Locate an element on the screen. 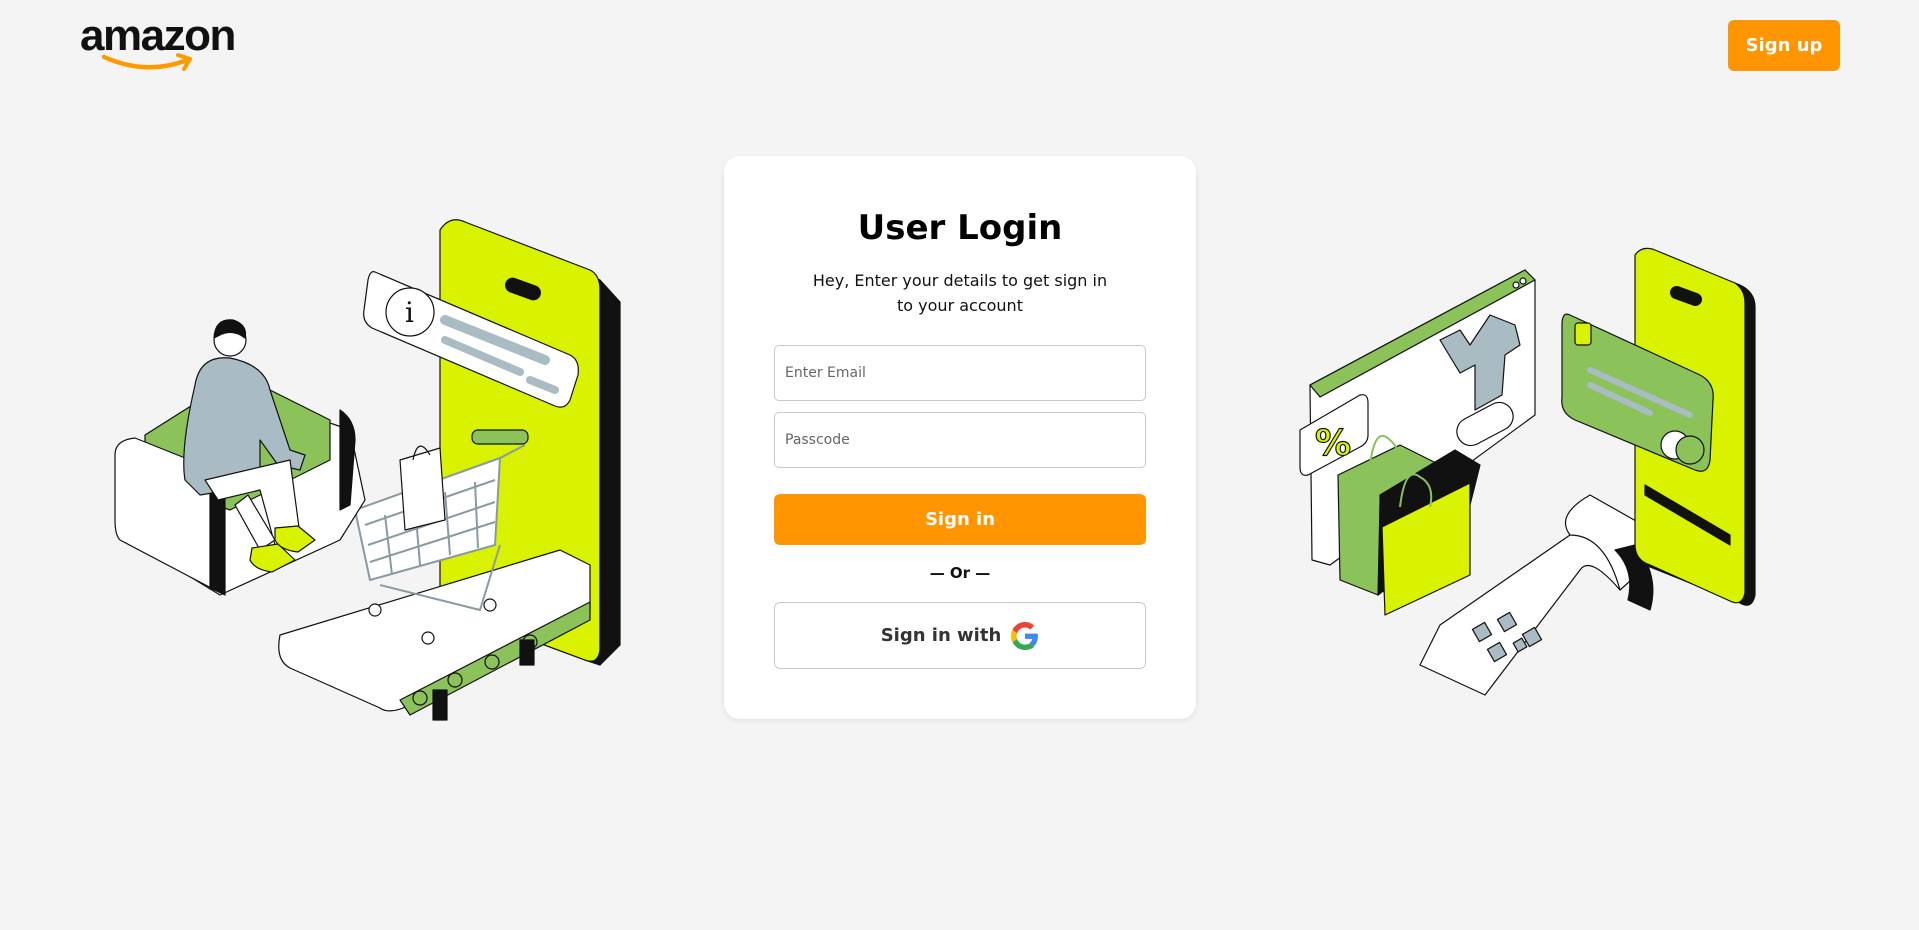 The height and width of the screenshot is (930, 1919). page-title: User Login is located at coordinates (960, 228).